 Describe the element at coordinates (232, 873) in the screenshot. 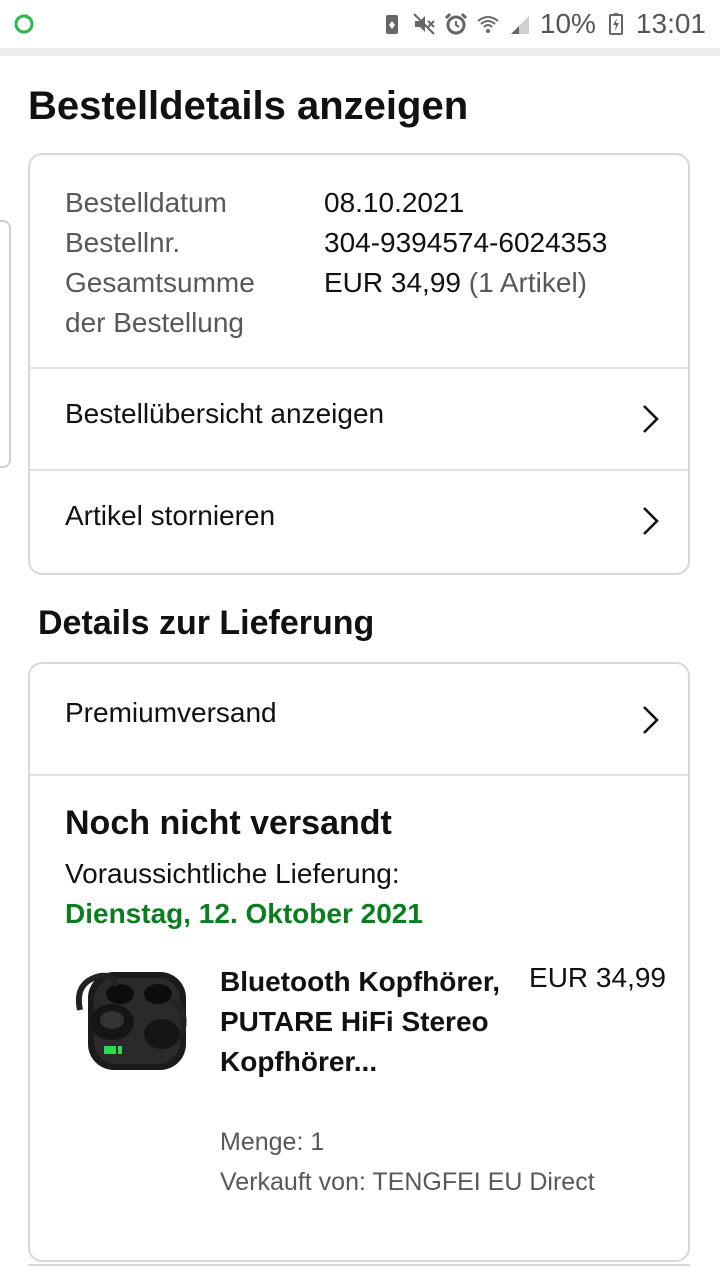

I see `expected-delivery-label: Voraussichtliche Lieferung:` at that location.